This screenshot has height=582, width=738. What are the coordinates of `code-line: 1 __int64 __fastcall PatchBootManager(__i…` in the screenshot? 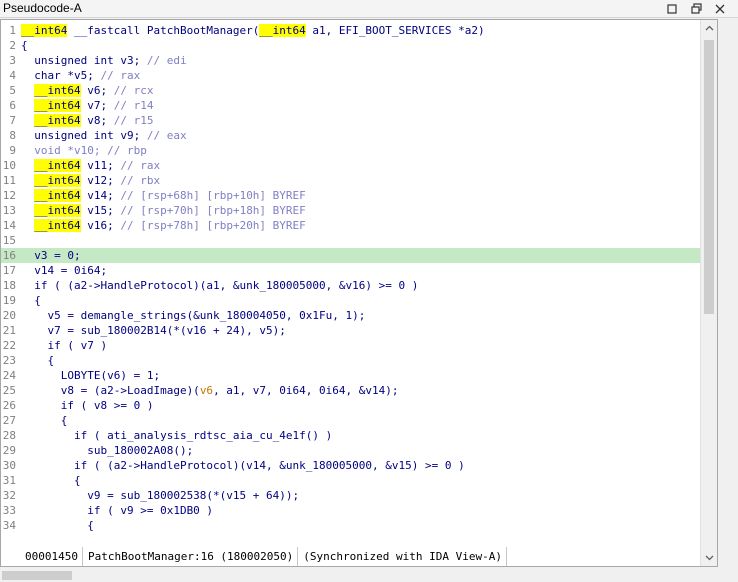 It's located at (351, 30).